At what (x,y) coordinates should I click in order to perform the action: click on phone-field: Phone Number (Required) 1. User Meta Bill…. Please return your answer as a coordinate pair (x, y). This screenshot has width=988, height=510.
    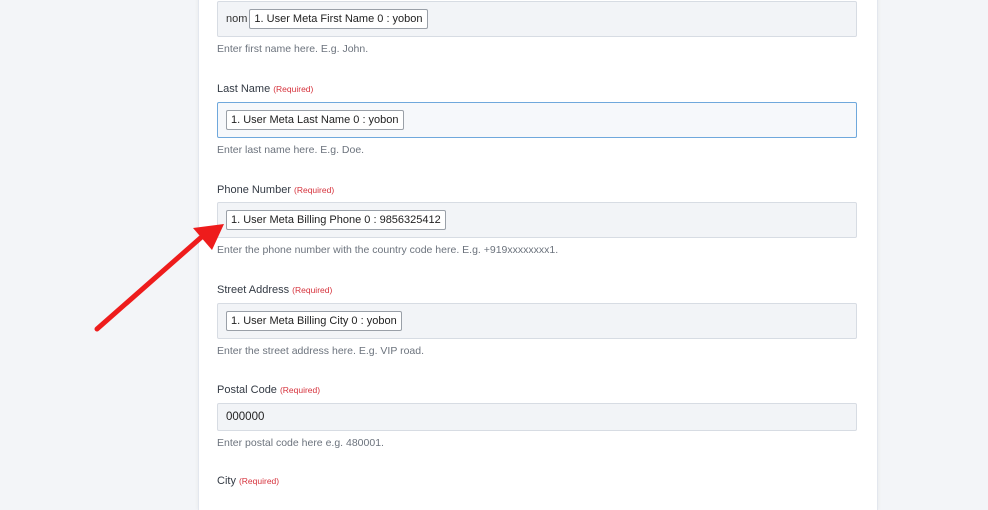
    Looking at the image, I should click on (537, 220).